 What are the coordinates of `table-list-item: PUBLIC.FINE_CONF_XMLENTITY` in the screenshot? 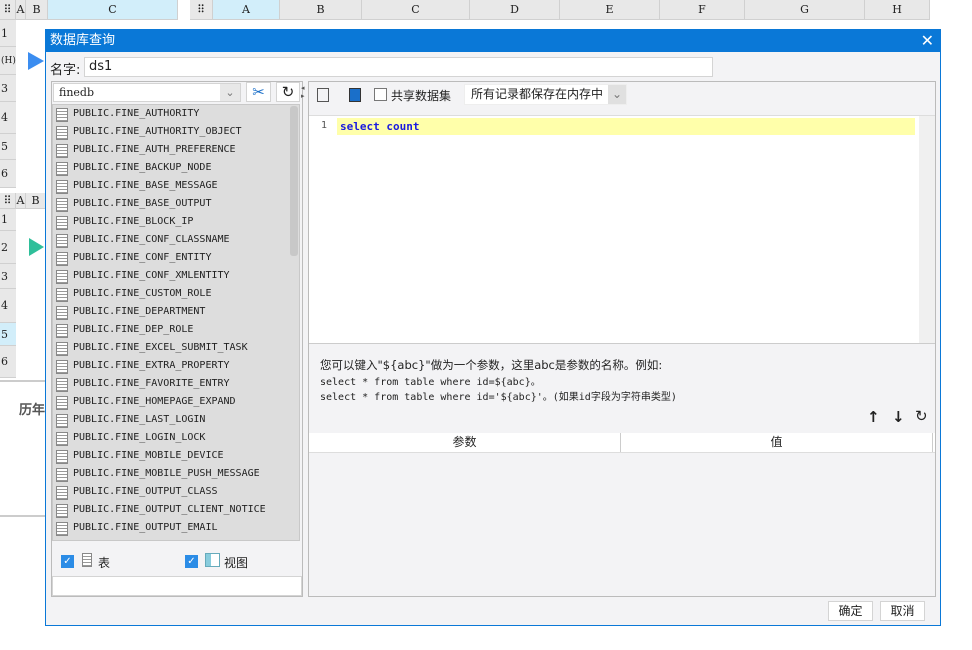 It's located at (176, 276).